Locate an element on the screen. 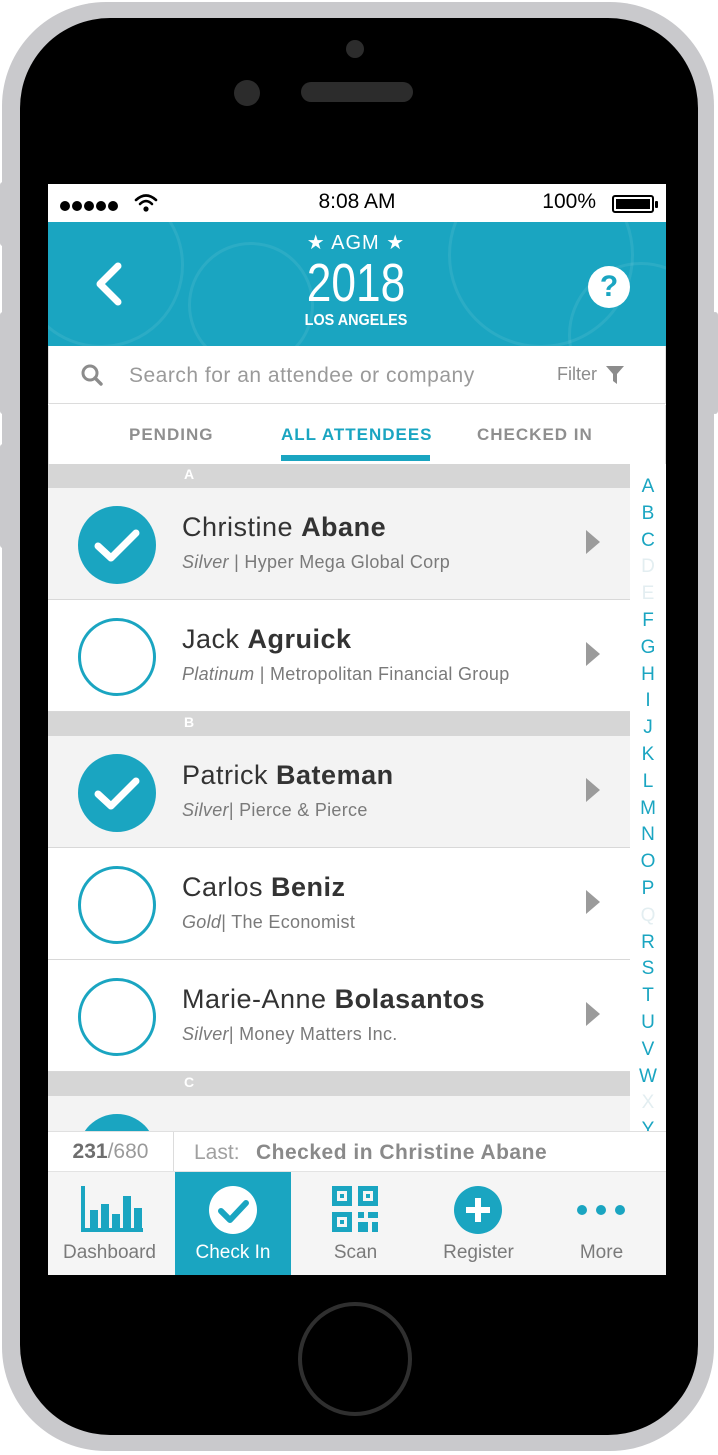  search-icon is located at coordinates (92, 375).